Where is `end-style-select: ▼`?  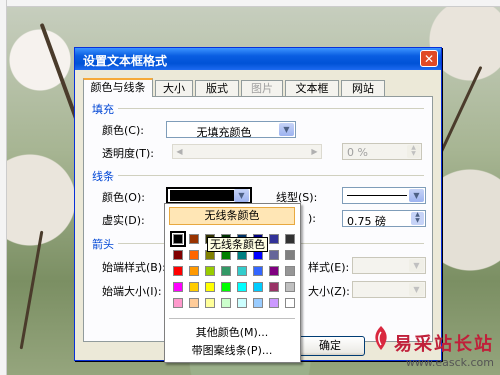 end-style-select: ▼ is located at coordinates (389, 265).